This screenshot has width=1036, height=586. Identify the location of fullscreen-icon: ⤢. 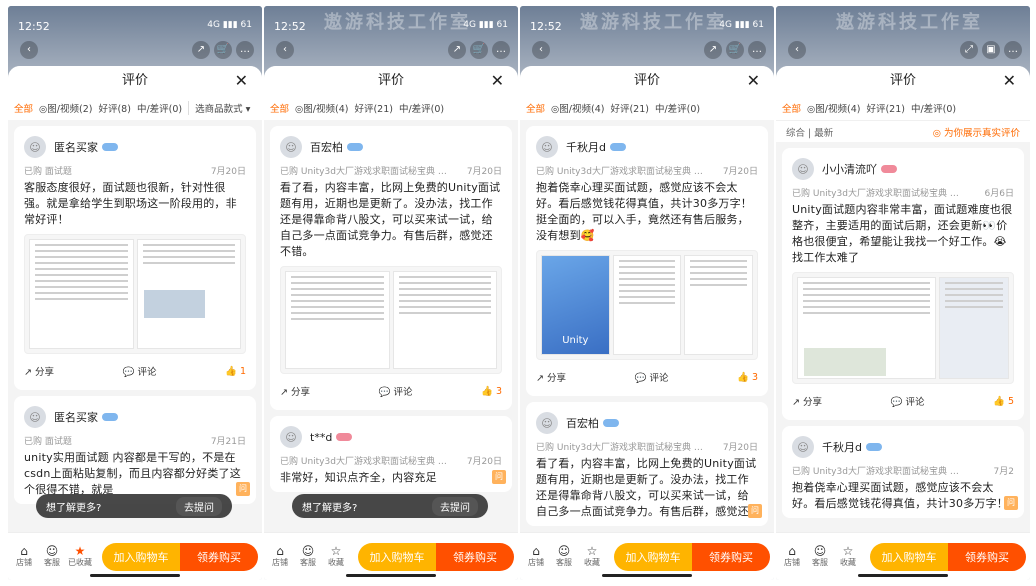
(969, 50).